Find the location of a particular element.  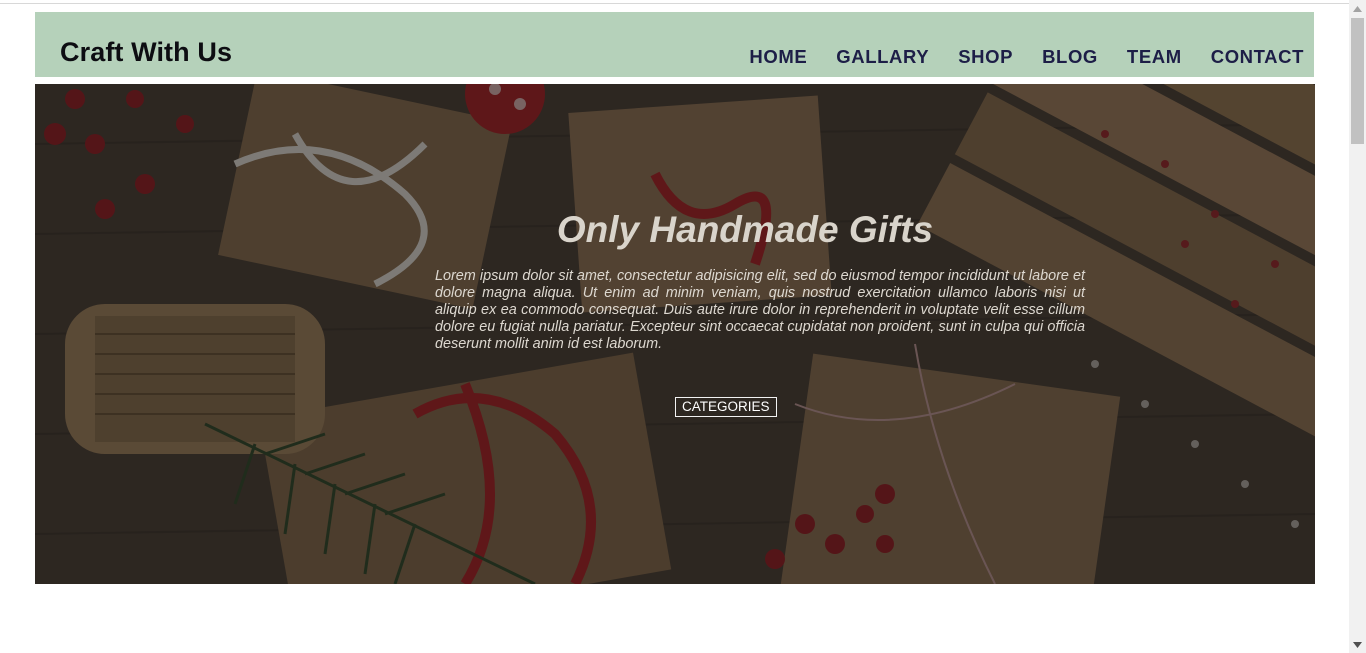

site-logo-text: Craft With Us is located at coordinates (146, 52).